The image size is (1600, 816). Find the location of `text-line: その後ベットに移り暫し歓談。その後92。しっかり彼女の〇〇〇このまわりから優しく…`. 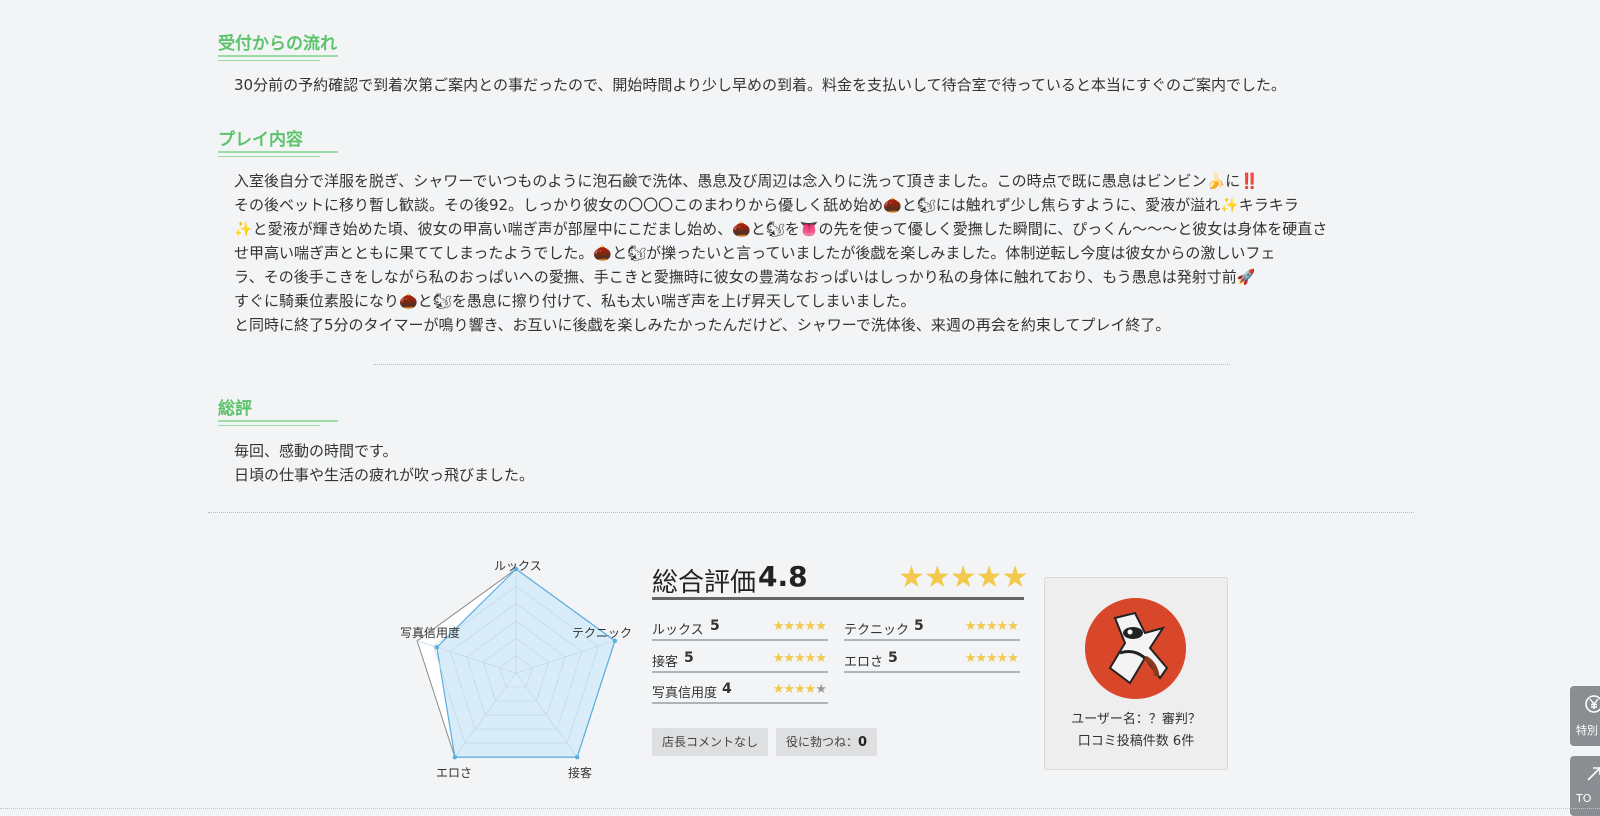

text-line: その後ベットに移り暫し歓談。その後92。しっかり彼女の〇〇〇このまわりから優しく… is located at coordinates (766, 205).